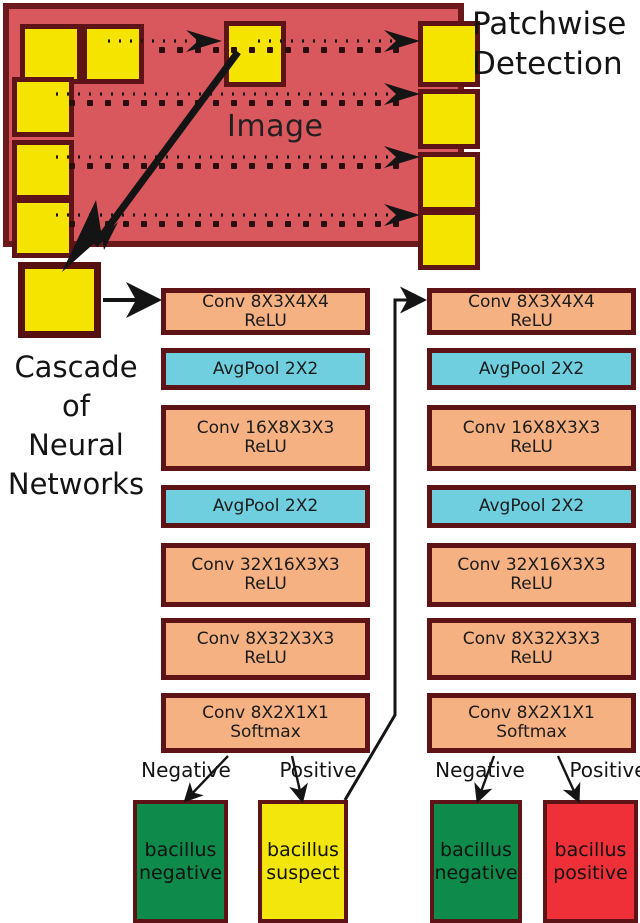  Describe the element at coordinates (382, 779) in the screenshot. I see `branch-arrows` at that location.